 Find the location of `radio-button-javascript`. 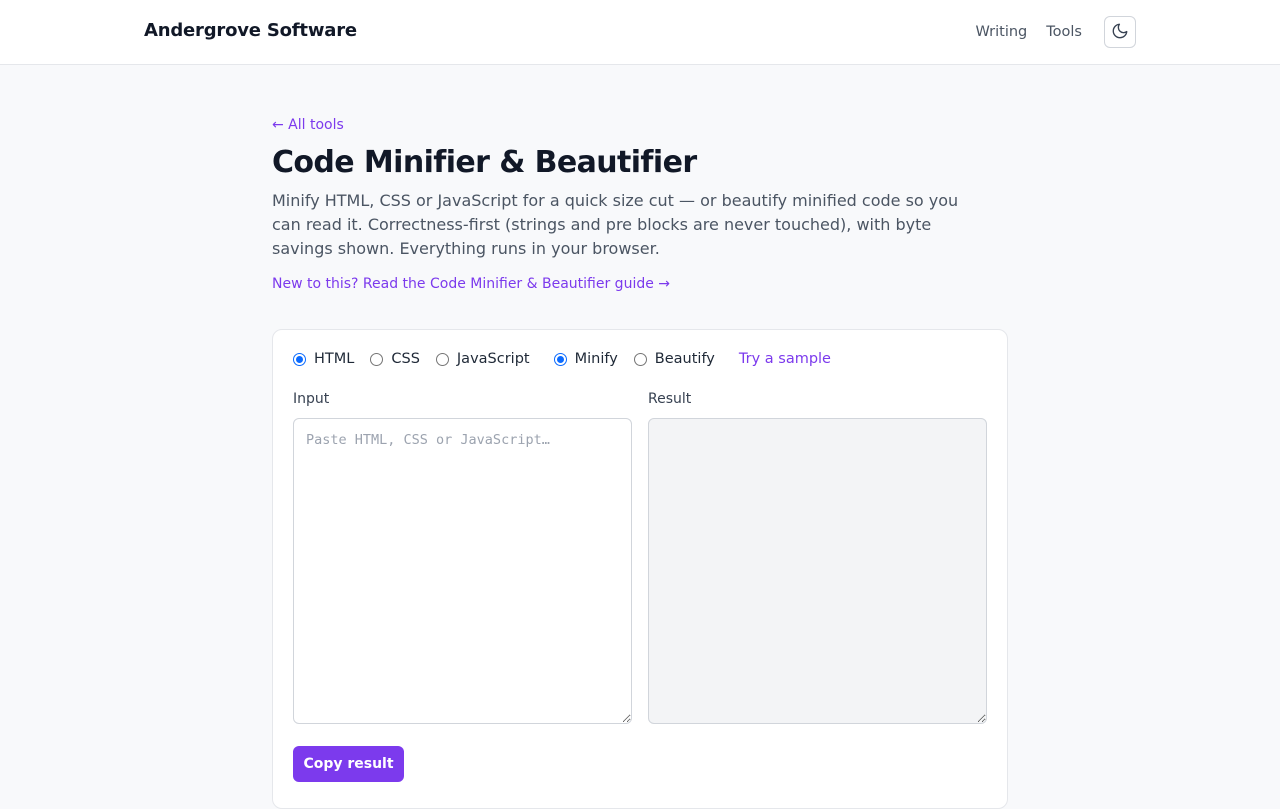

radio-button-javascript is located at coordinates (442, 359).